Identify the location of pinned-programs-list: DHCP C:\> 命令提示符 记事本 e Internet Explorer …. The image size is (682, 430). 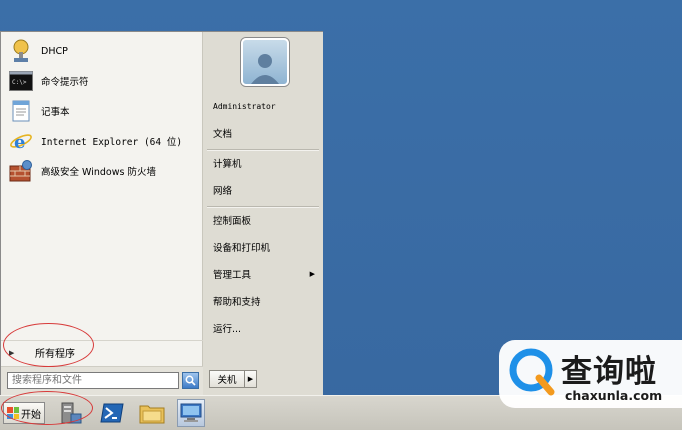
(102, 111).